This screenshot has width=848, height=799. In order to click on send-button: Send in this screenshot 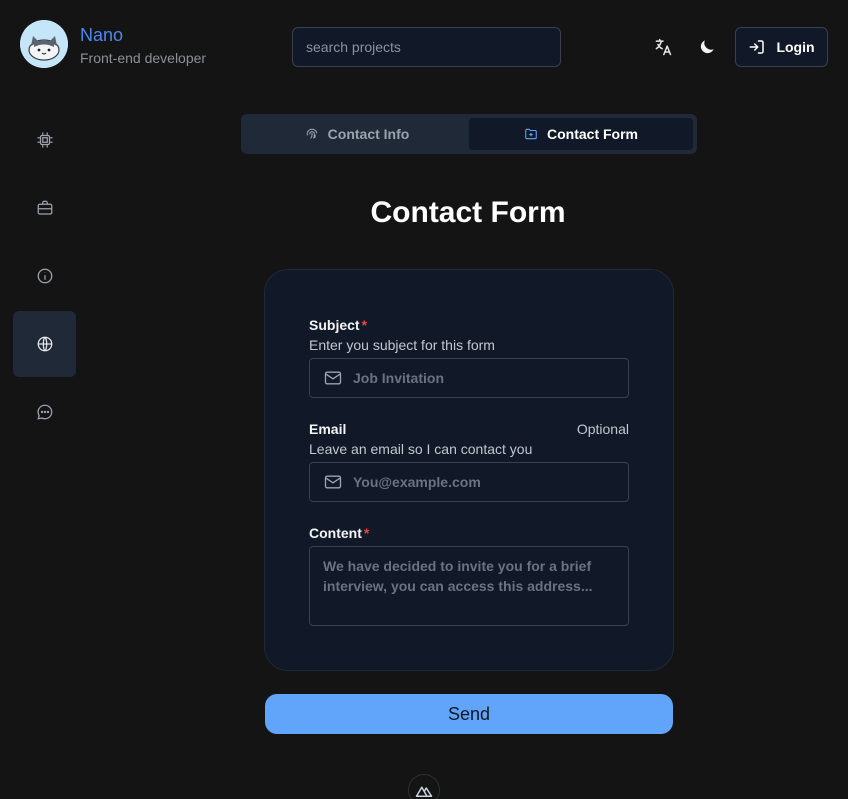, I will do `click(469, 714)`.